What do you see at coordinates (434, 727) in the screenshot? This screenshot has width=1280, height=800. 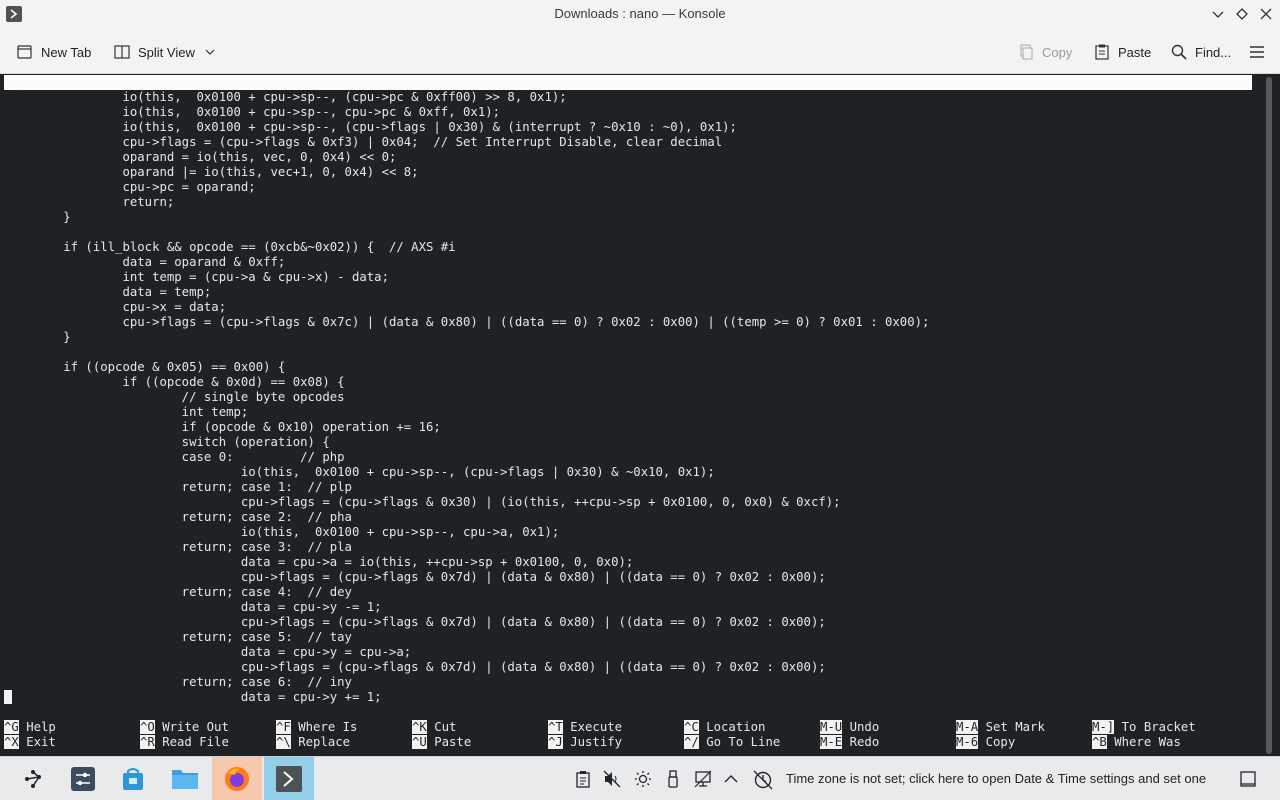 I see `shortcut-item: ^K Cut` at bounding box center [434, 727].